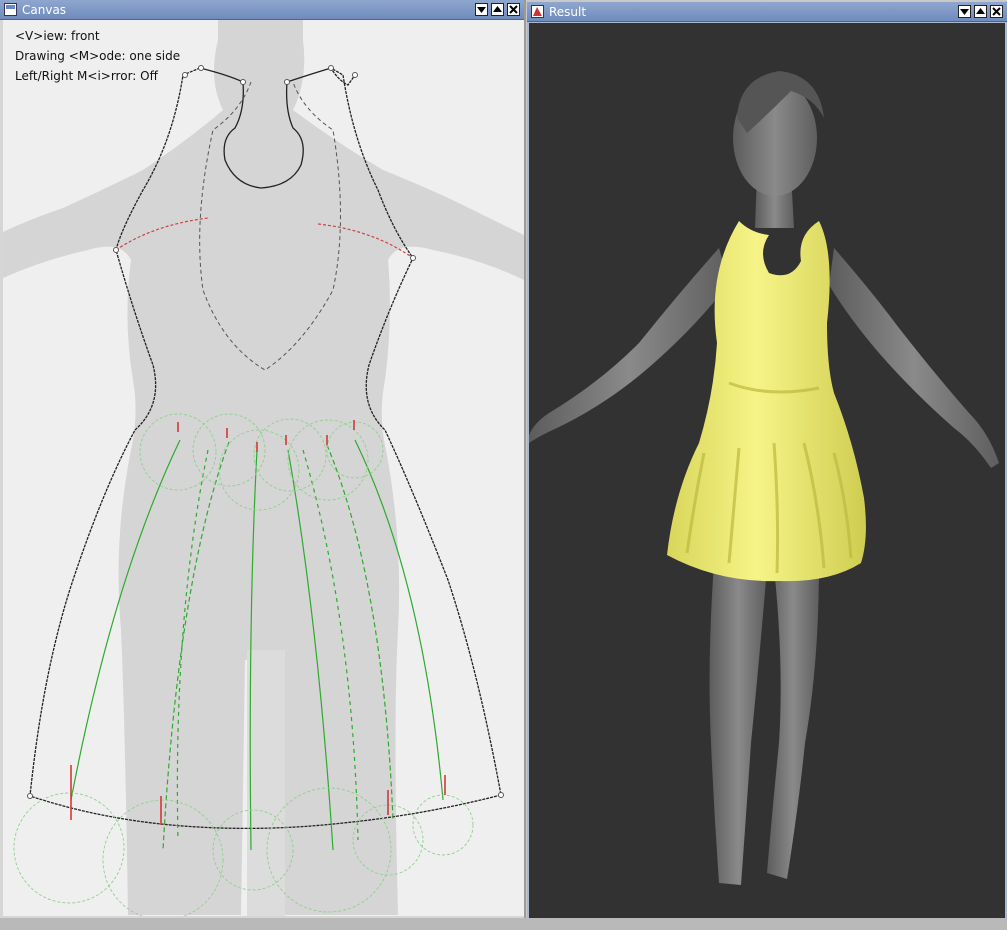 The image size is (1007, 930). I want to click on result-titlebar: Result, so click(767, 12).